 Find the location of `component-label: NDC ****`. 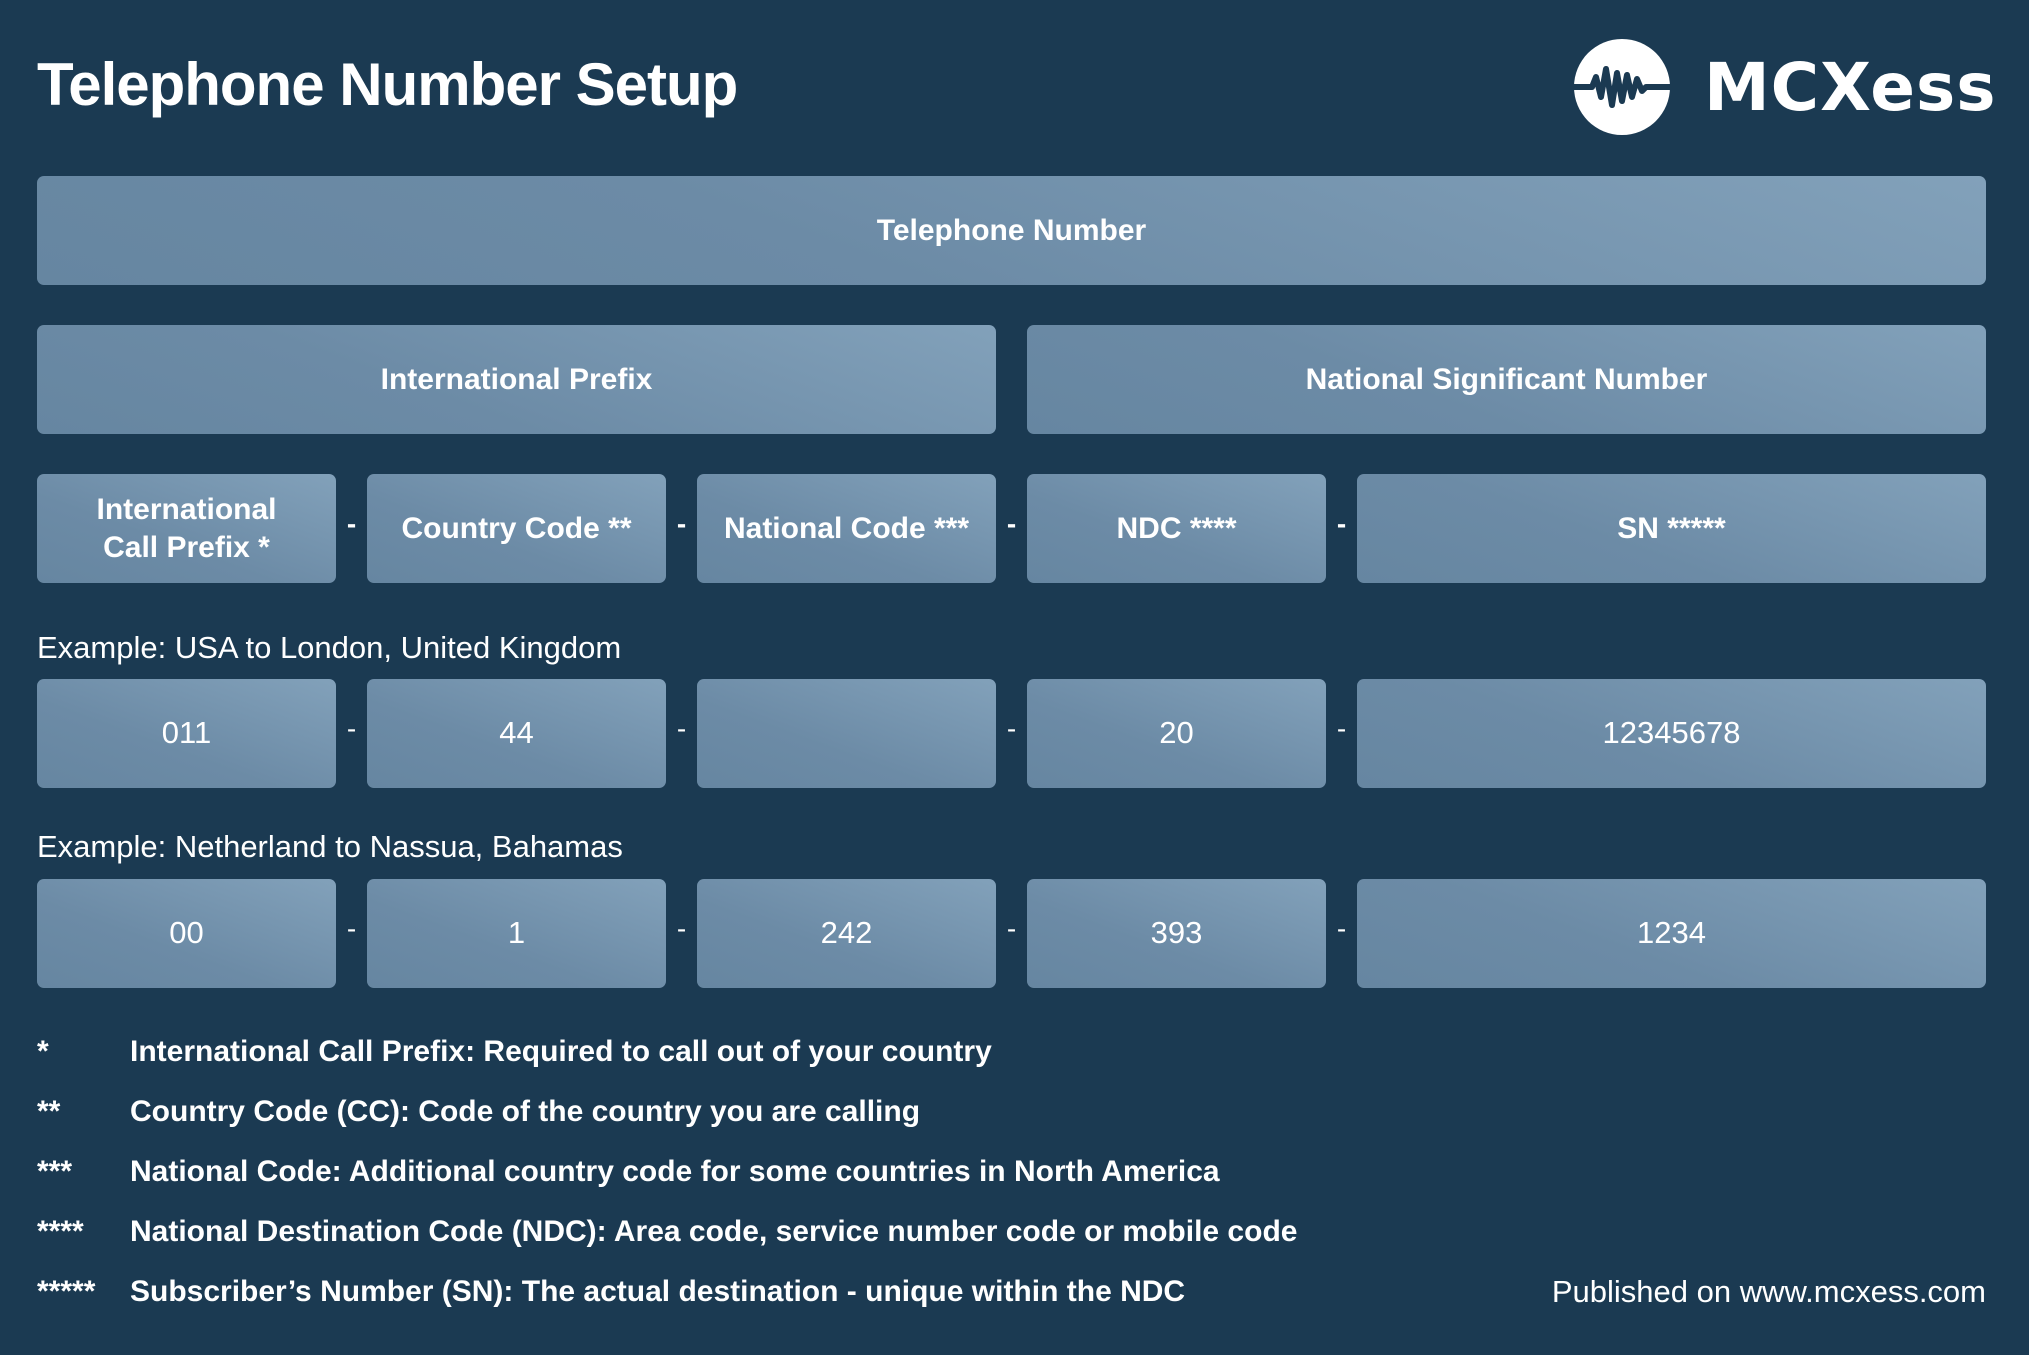

component-label: NDC **** is located at coordinates (1176, 528).